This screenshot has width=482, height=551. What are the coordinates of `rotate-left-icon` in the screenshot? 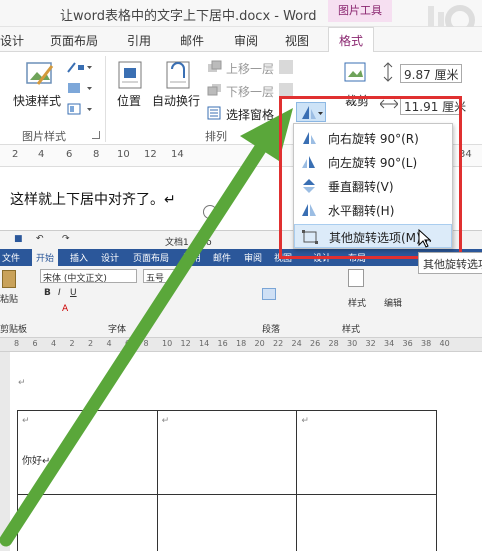 It's located at (308, 162).